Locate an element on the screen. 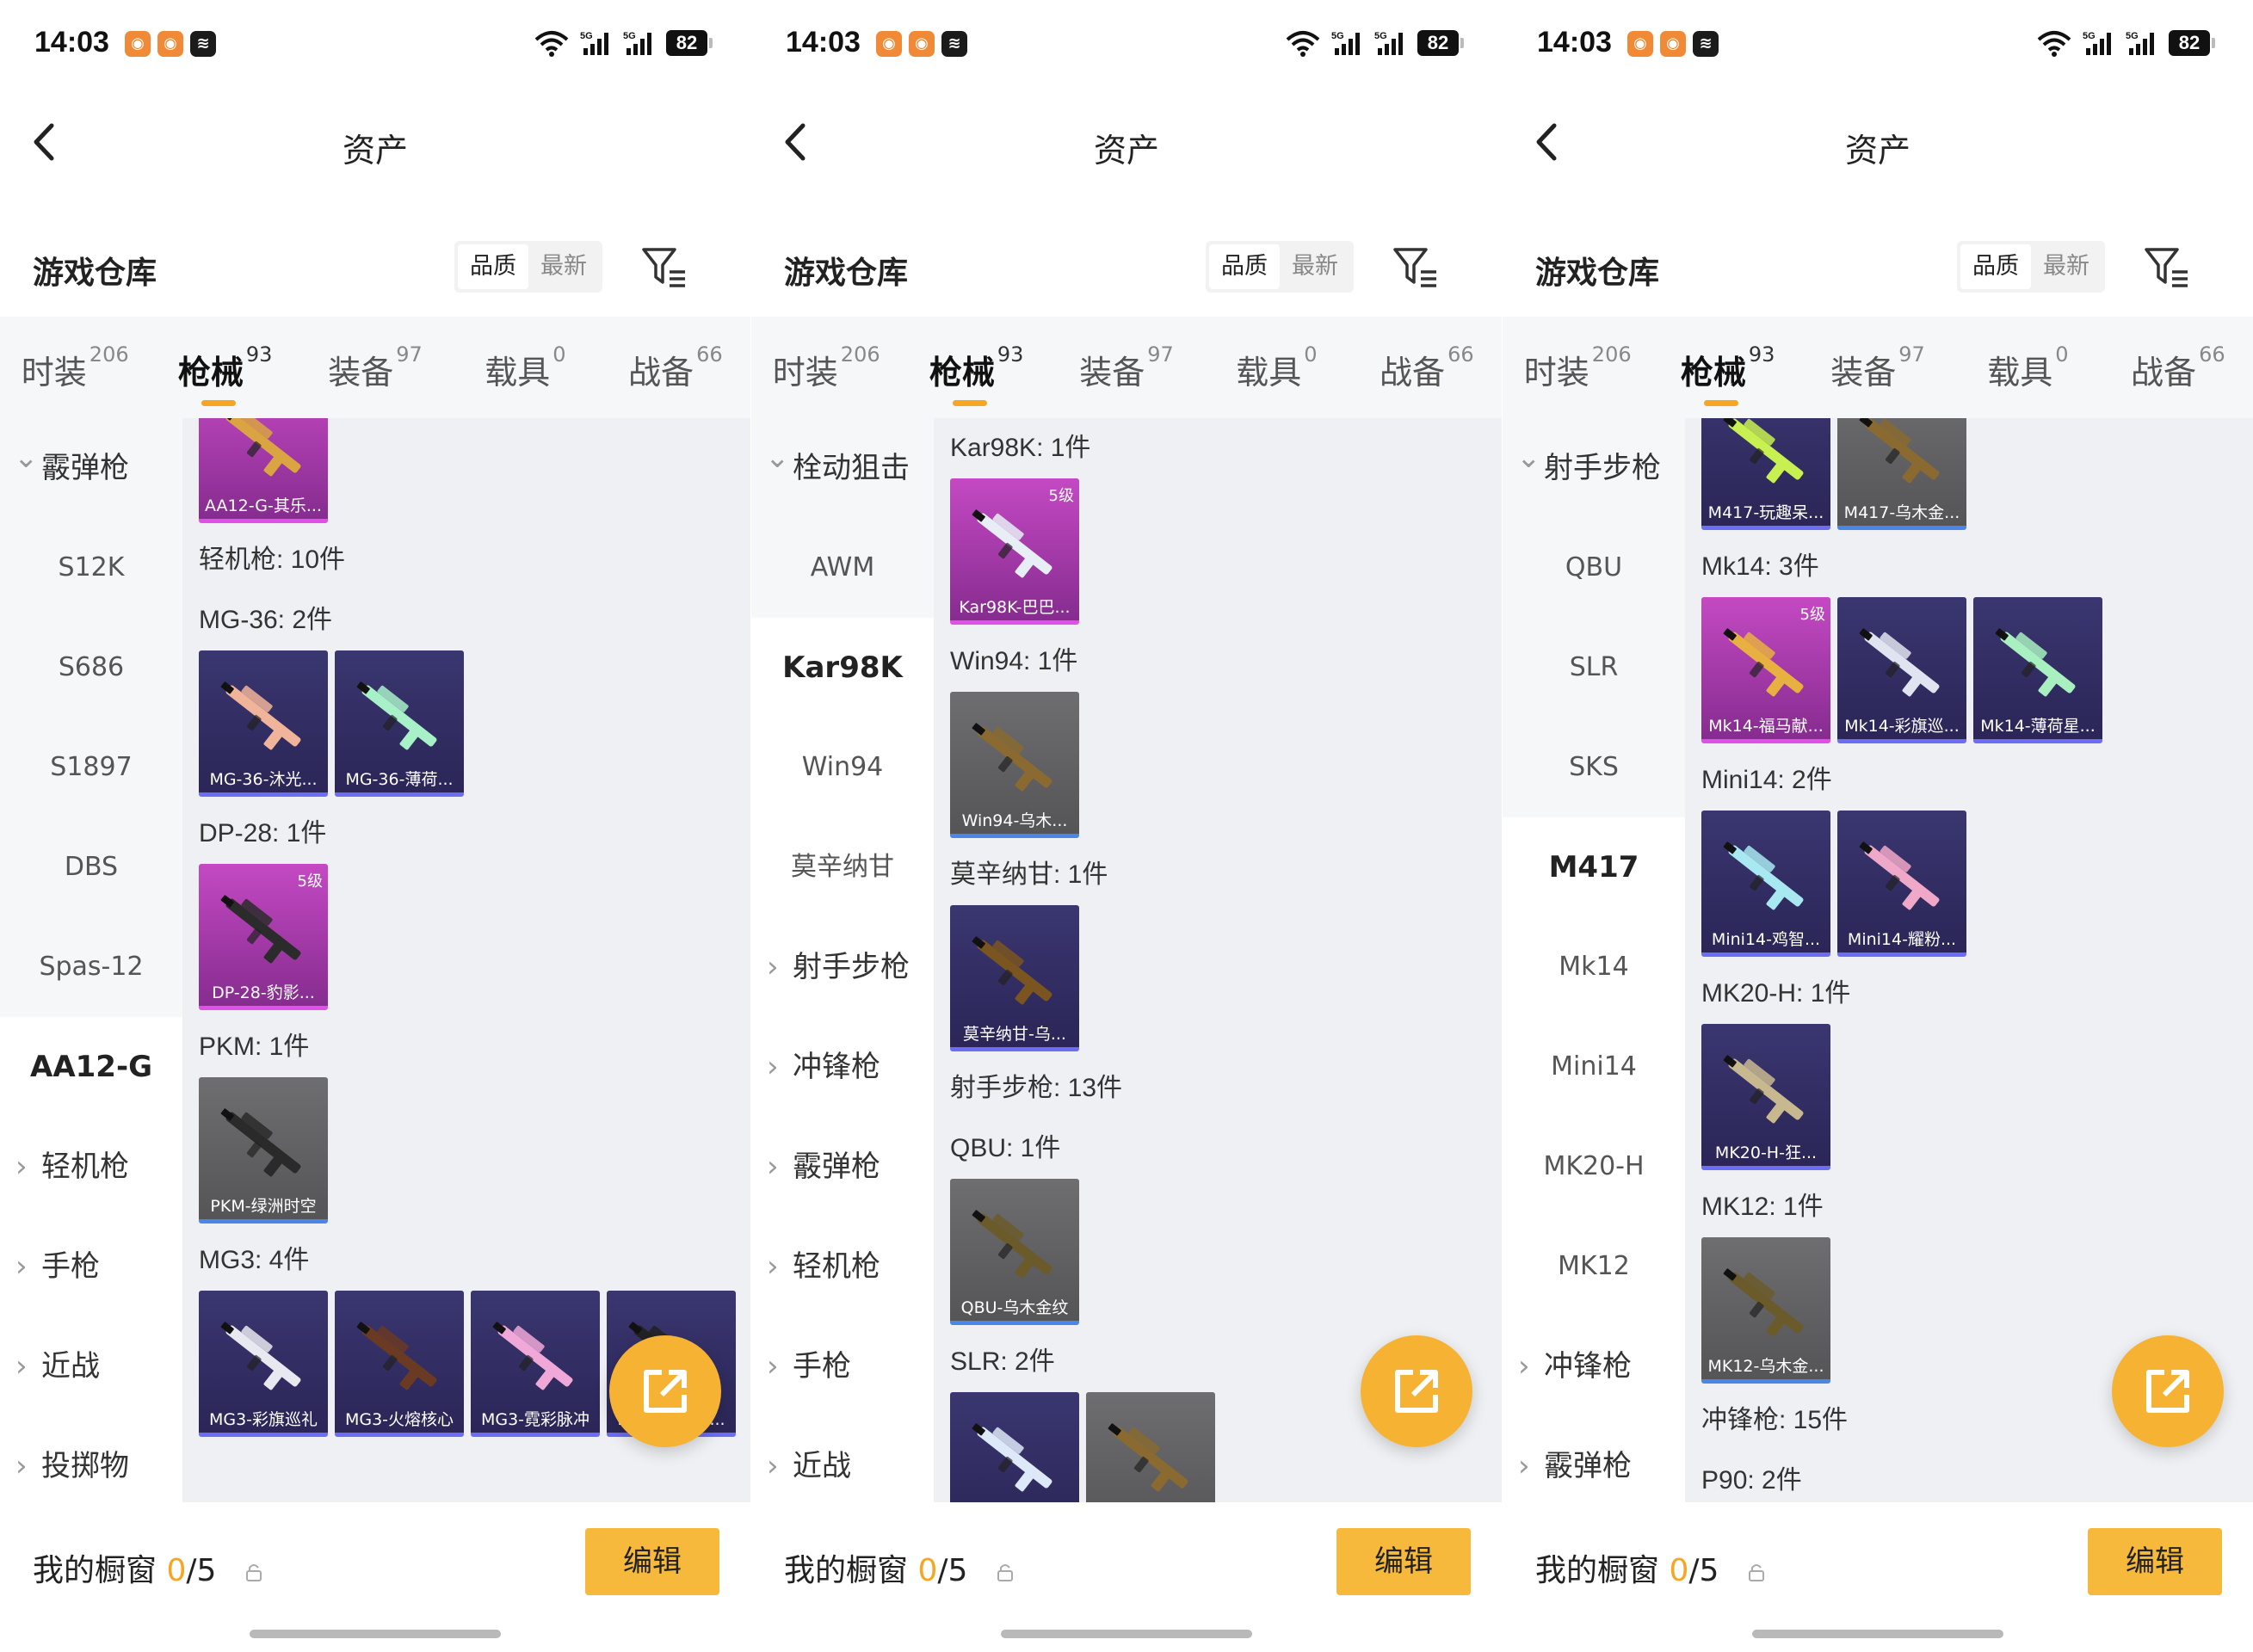 The height and width of the screenshot is (1652, 2253). sidebar-item: S686 is located at coordinates (91, 668).